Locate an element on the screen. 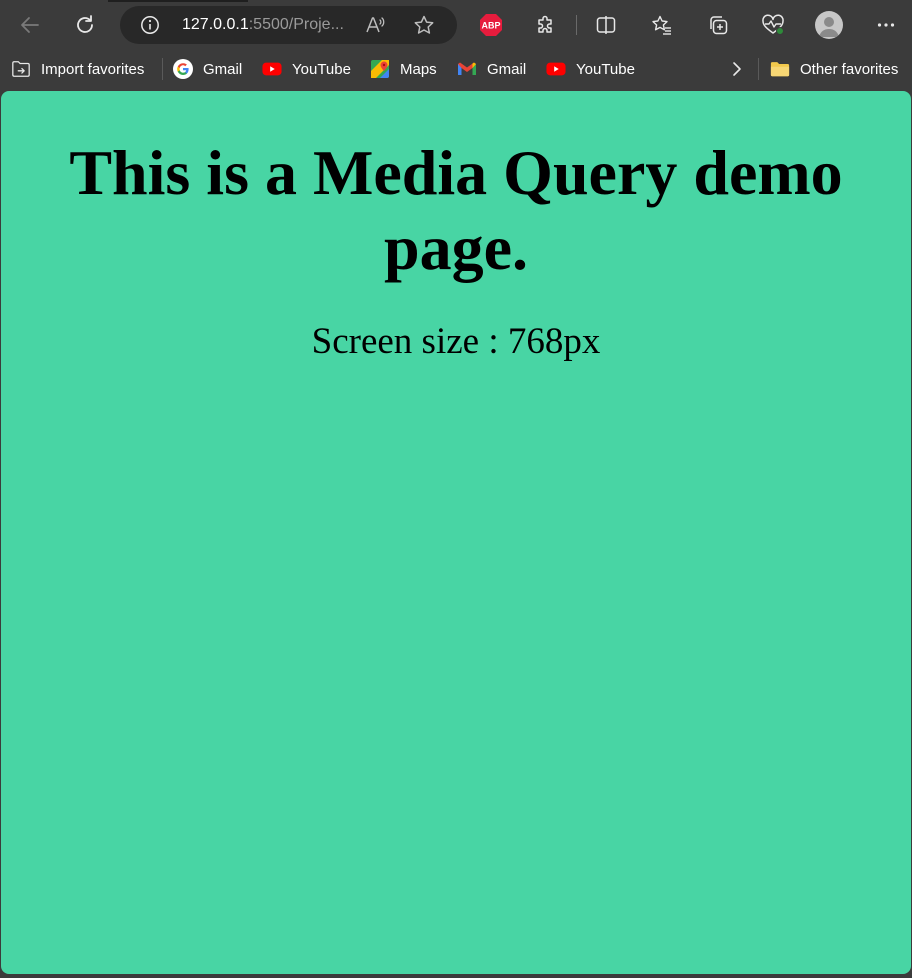 Image resolution: width=912 pixels, height=978 pixels. bookmark-youtube-2: YouTube is located at coordinates (590, 69).